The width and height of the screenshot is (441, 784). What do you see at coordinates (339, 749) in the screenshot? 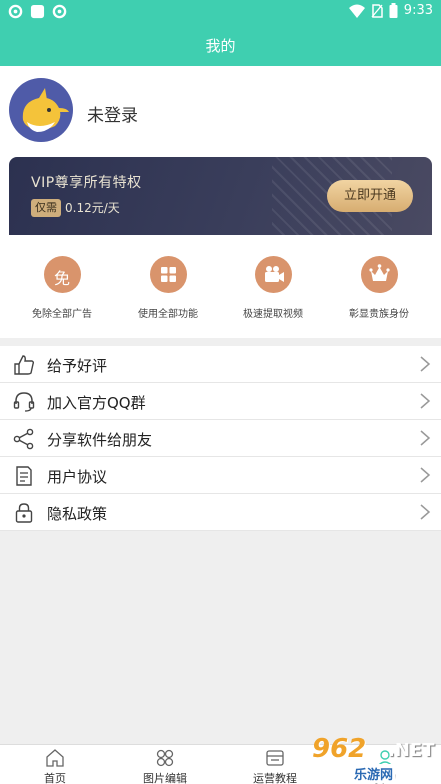
I see `watermark-number: 962` at bounding box center [339, 749].